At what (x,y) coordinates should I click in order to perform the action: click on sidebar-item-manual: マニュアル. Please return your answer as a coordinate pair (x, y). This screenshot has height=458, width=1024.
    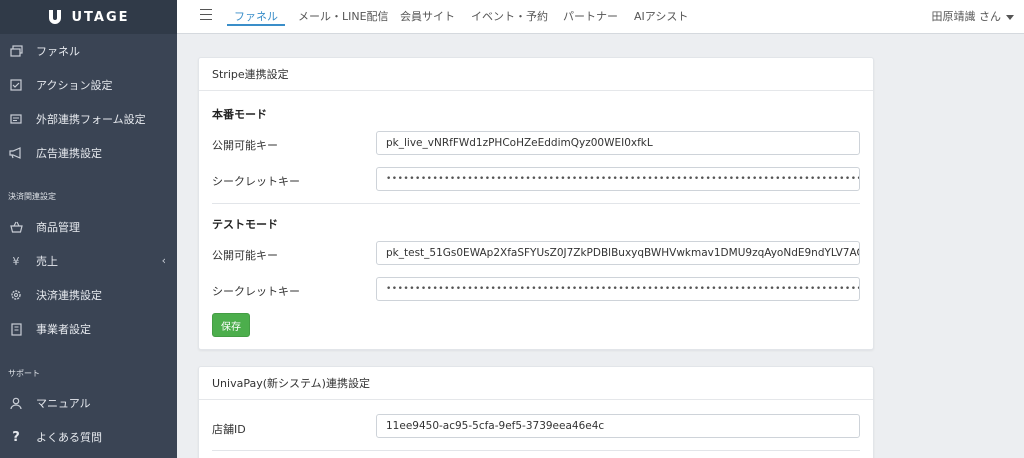
    Looking at the image, I should click on (88, 403).